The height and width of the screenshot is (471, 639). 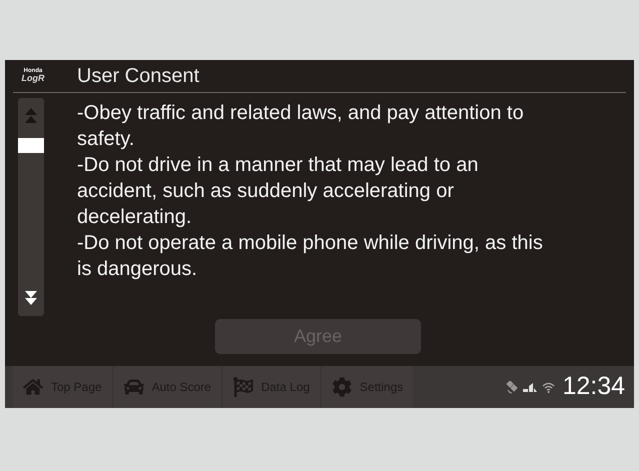 What do you see at coordinates (31, 298) in the screenshot?
I see `scroll-down-icon` at bounding box center [31, 298].